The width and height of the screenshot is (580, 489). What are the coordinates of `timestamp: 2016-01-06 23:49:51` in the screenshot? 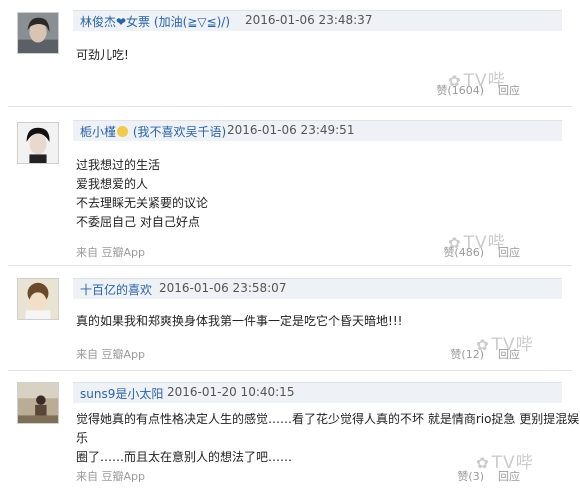 It's located at (291, 130).